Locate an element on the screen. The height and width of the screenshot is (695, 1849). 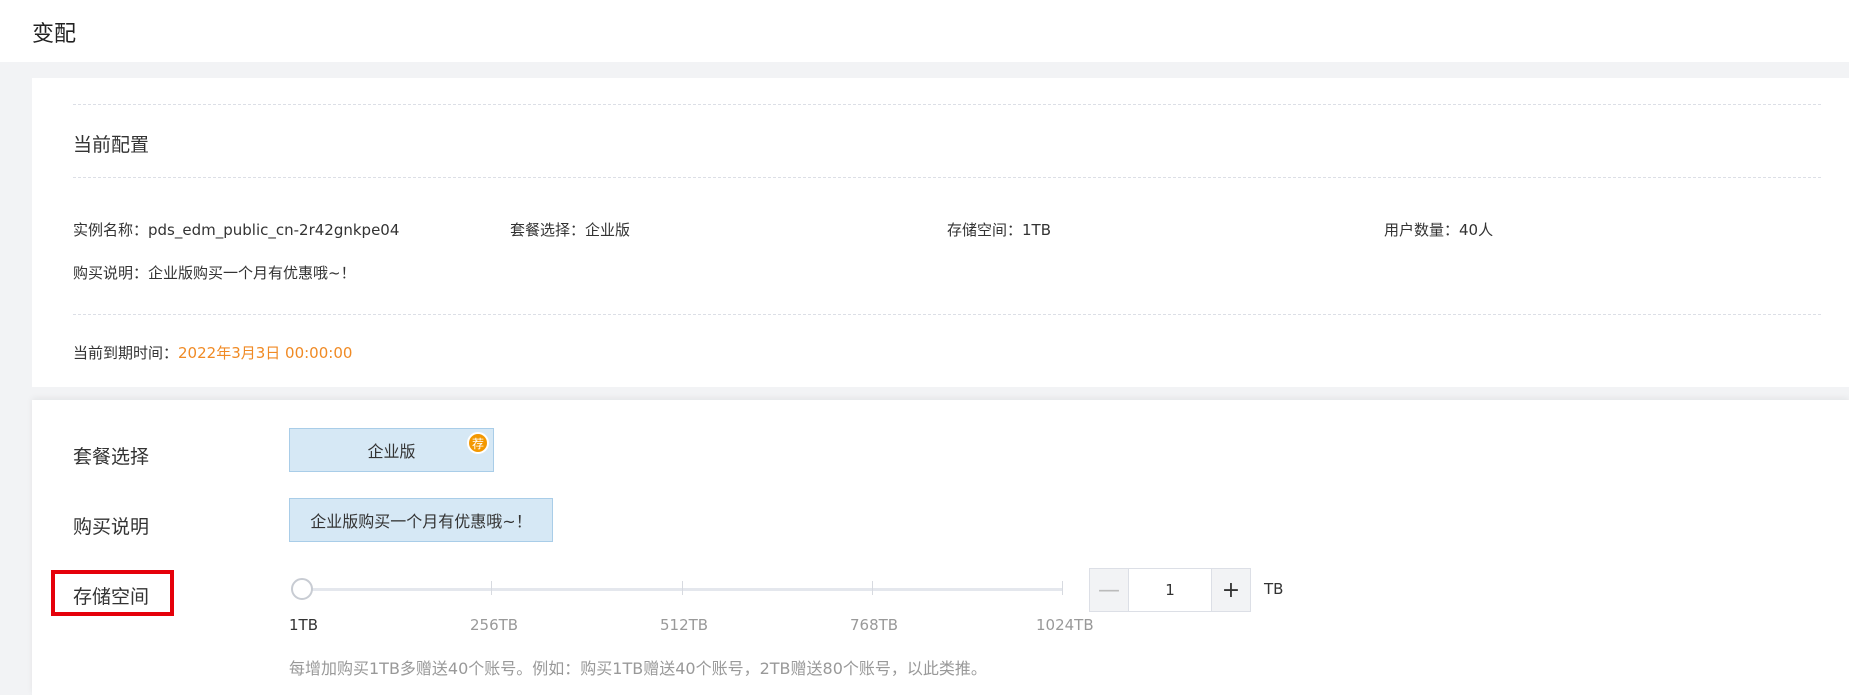
top-bar: 变配 is located at coordinates (924, 31).